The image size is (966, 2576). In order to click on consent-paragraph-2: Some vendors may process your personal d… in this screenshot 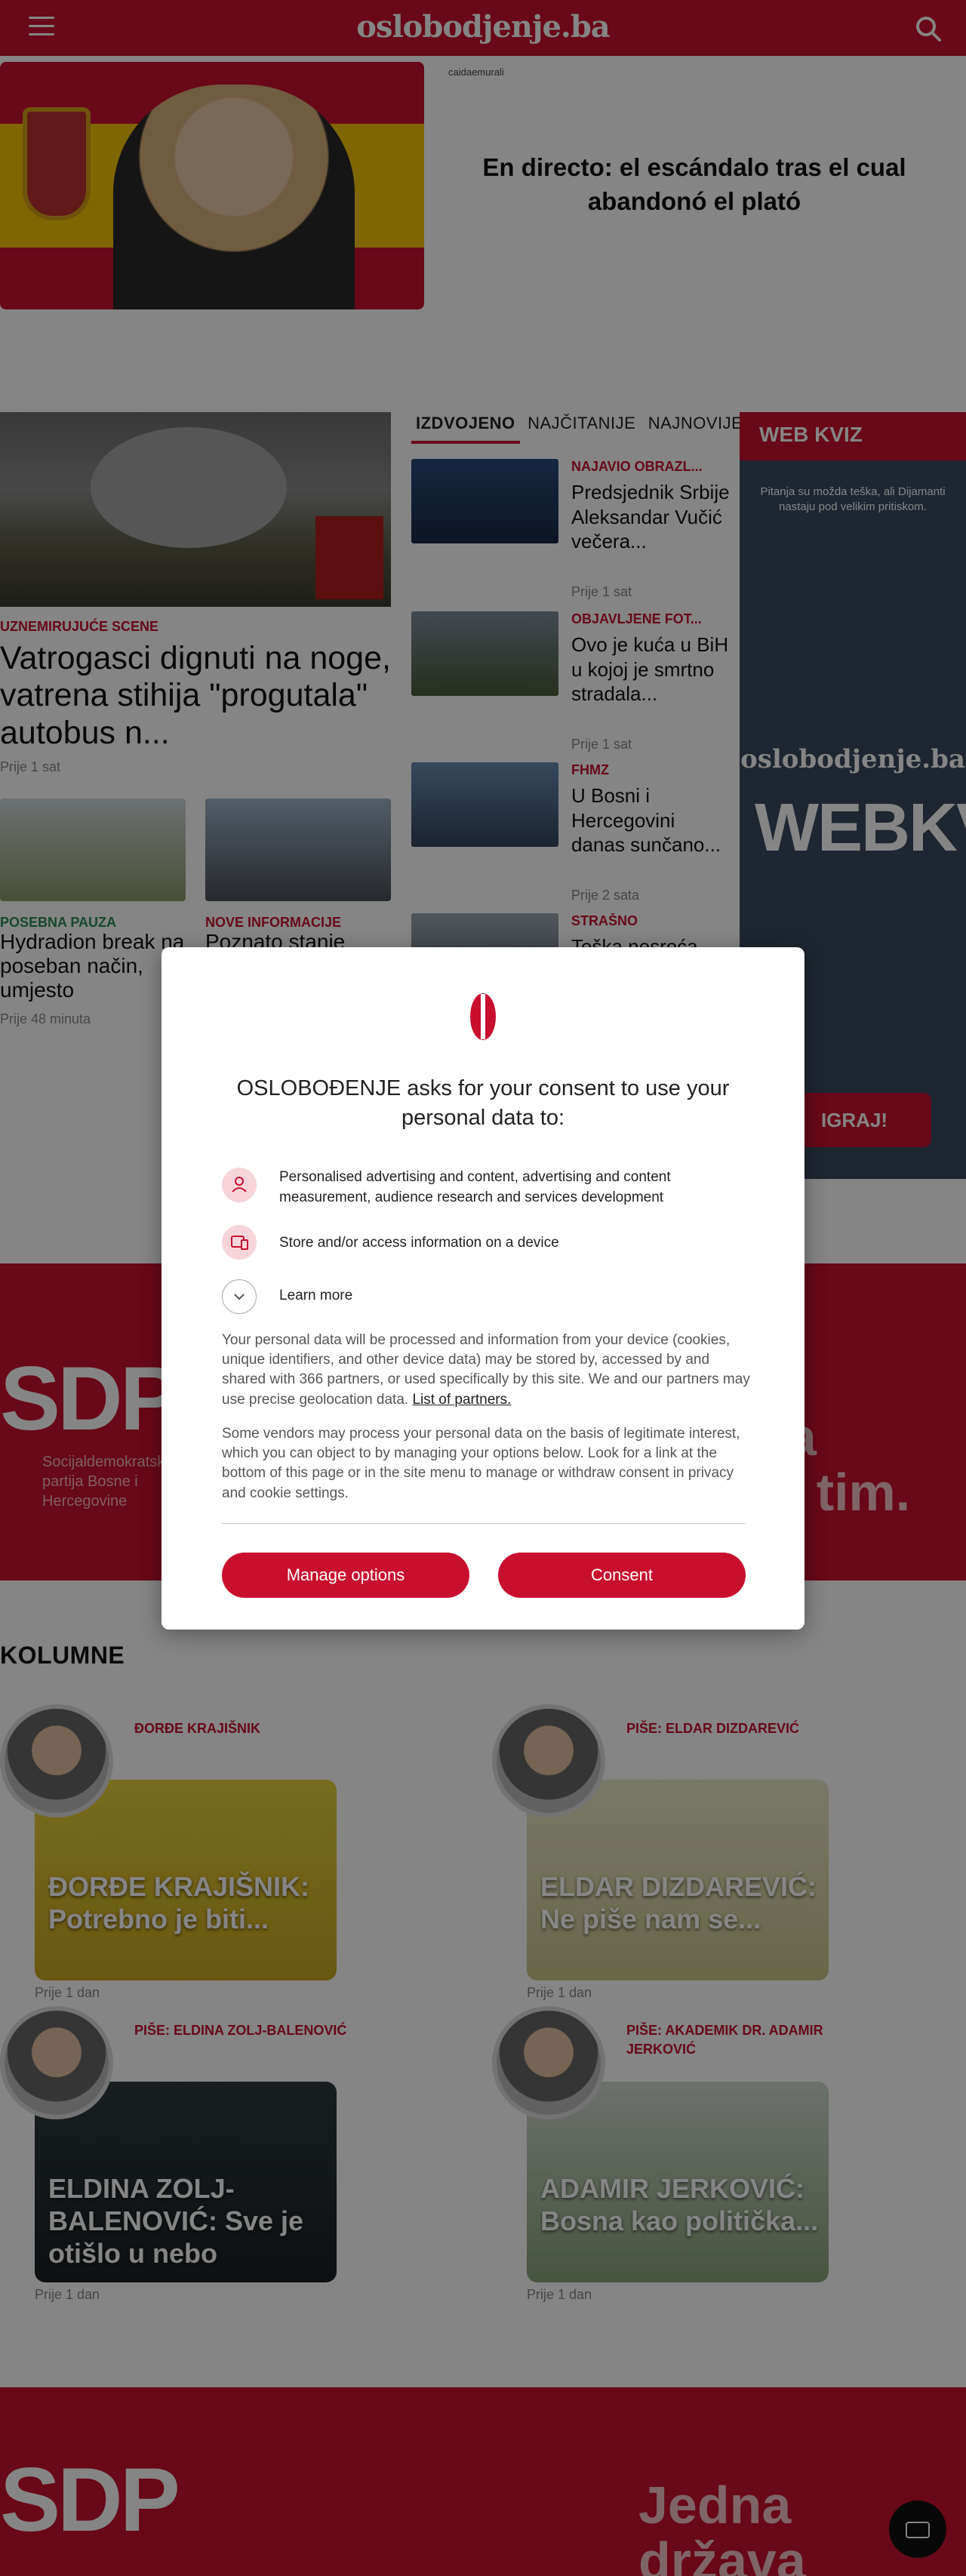, I will do `click(481, 1463)`.